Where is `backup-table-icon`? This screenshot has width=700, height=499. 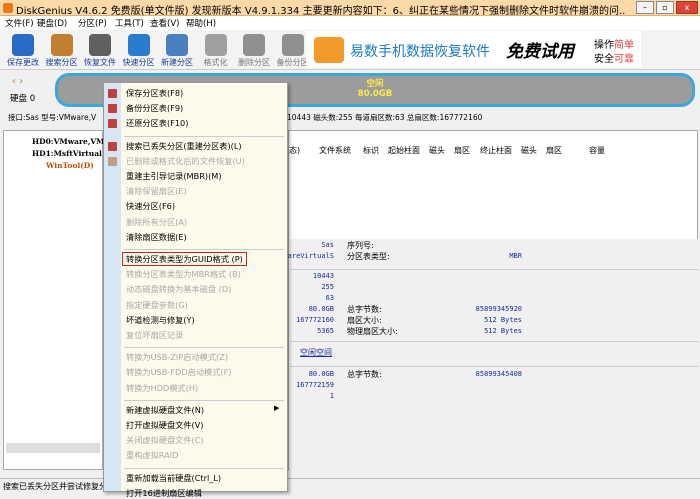 backup-table-icon is located at coordinates (112, 109).